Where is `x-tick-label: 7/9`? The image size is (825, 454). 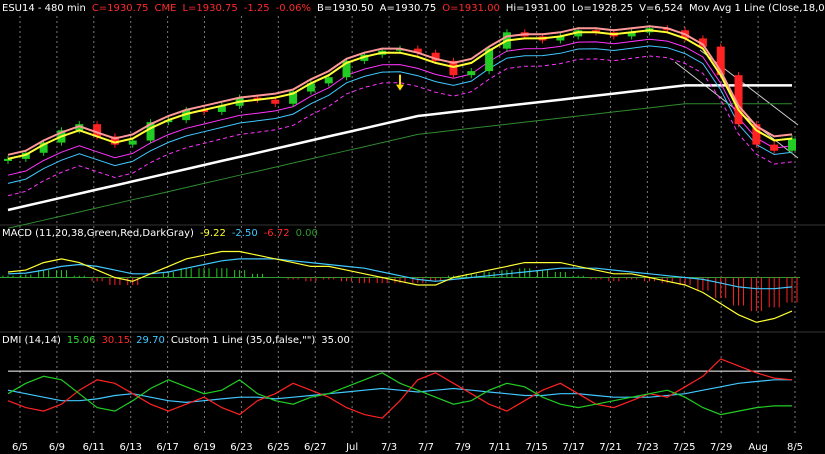
x-tick-label: 7/9 is located at coordinates (463, 447).